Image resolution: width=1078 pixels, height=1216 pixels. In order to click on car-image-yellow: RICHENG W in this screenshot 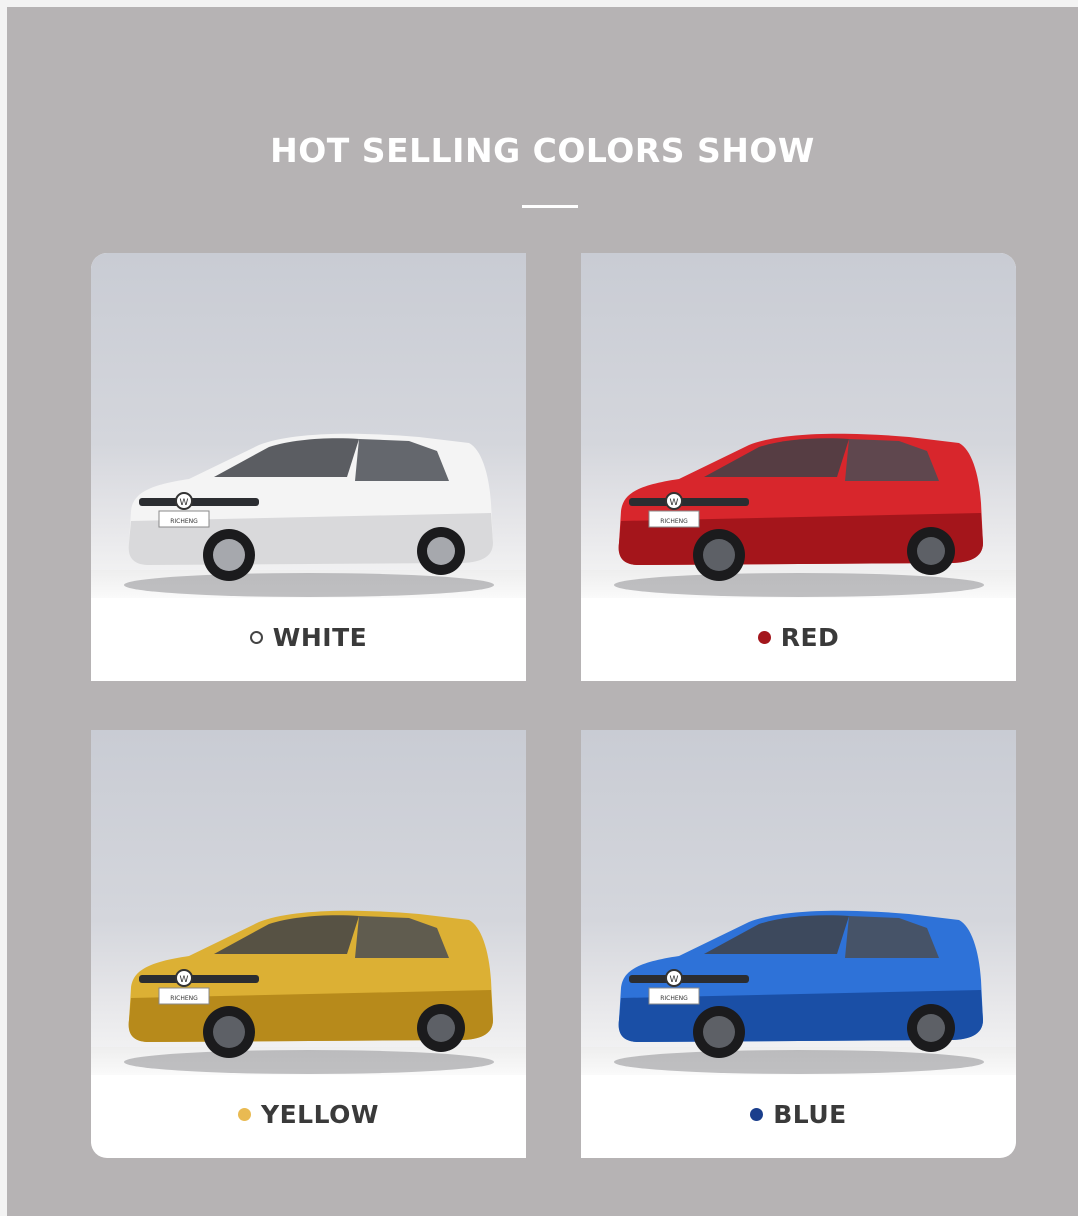, I will do `click(309, 992)`.